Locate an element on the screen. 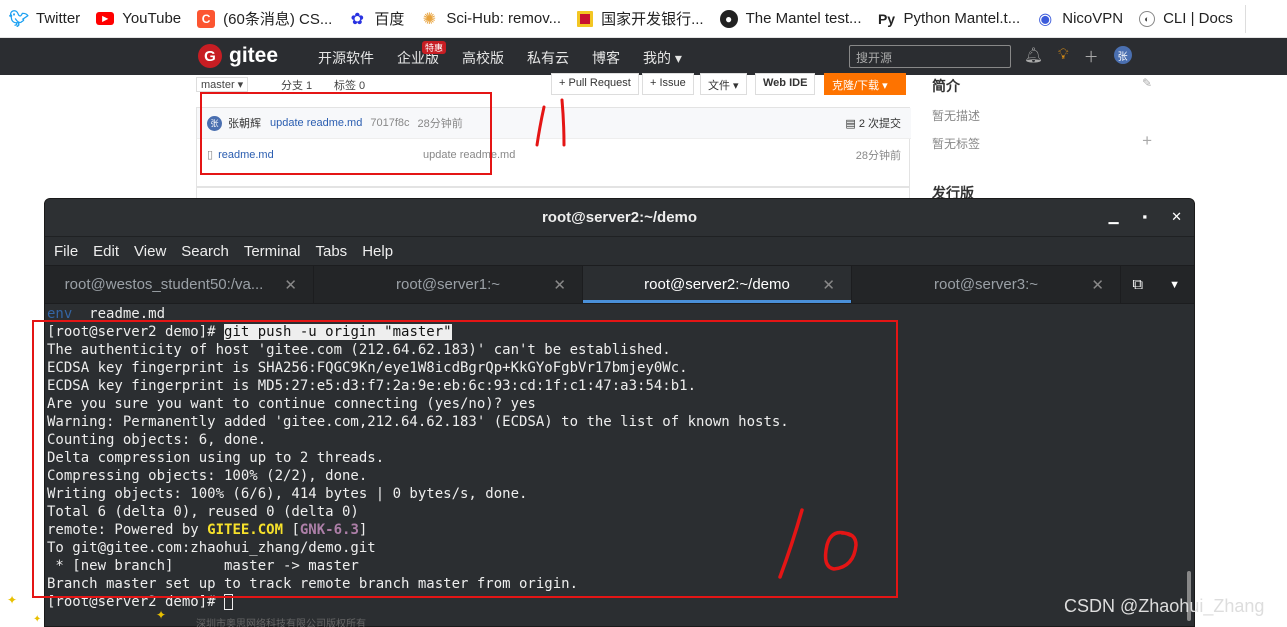 Image resolution: width=1287 pixels, height=627 pixels. bookmark-label: YouTube is located at coordinates (152, 18).